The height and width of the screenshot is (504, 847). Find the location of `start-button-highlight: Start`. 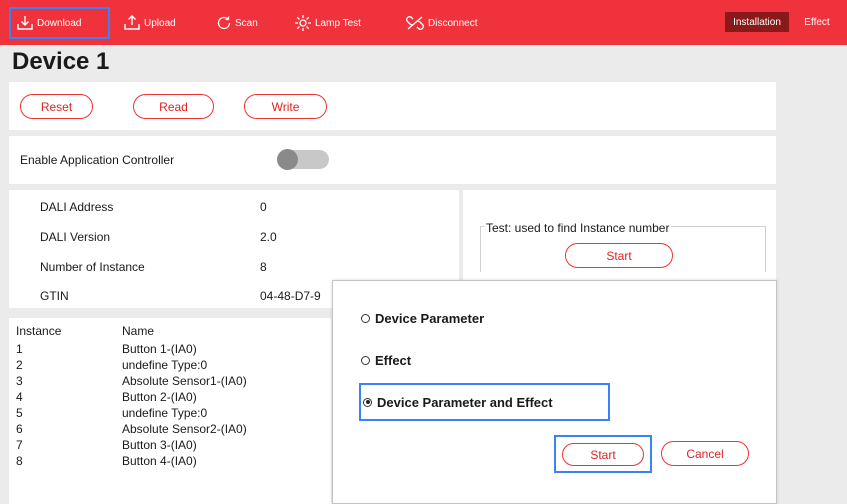

start-button-highlight: Start is located at coordinates (603, 454).